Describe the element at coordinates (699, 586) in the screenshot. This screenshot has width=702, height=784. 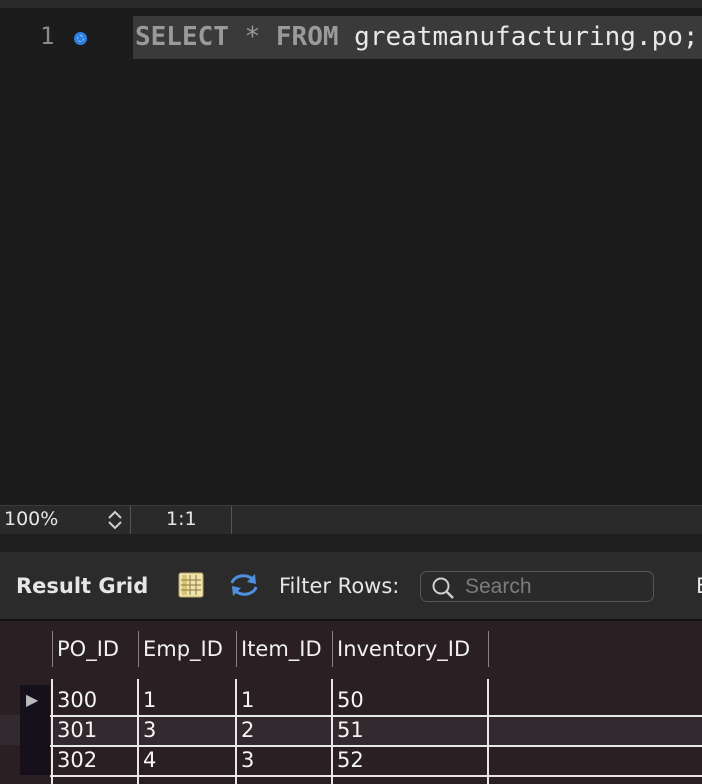
I see `export-button: E` at that location.